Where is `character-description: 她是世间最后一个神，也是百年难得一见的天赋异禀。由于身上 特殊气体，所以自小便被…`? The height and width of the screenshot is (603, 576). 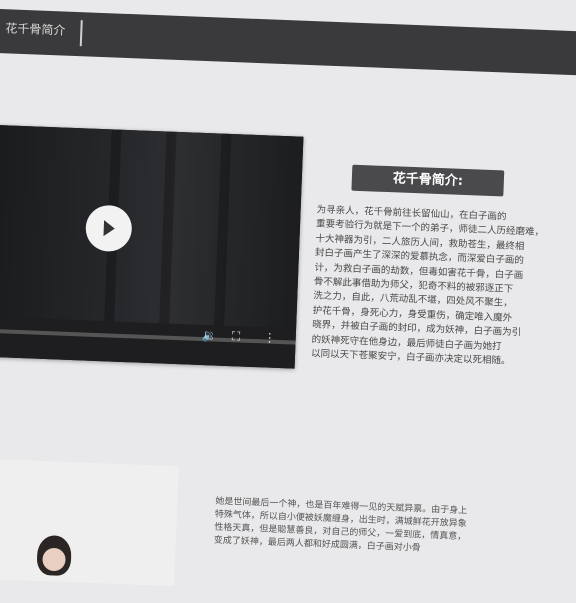 character-description: 她是世间最后一个神，也是百年难得一见的天赋异禀。由于身上 特殊气体，所以自小便被… is located at coordinates (340, 525).